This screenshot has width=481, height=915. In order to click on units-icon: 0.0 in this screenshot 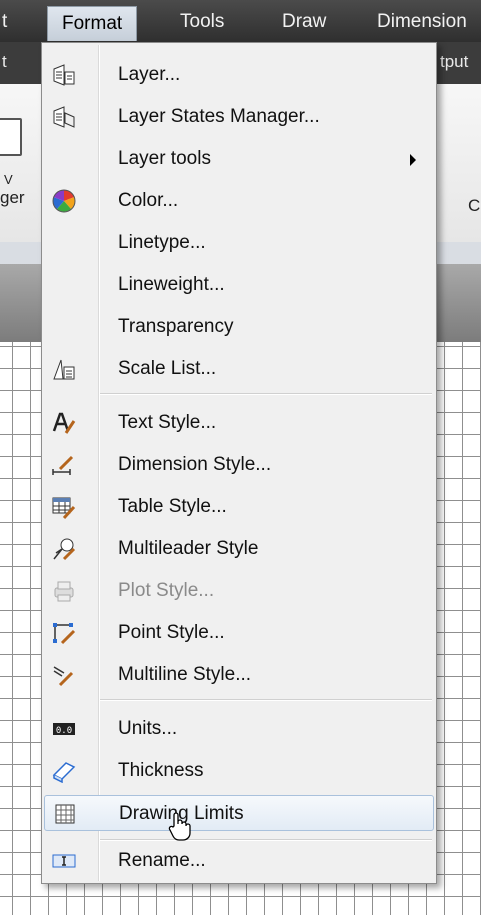, I will do `click(64, 729)`.